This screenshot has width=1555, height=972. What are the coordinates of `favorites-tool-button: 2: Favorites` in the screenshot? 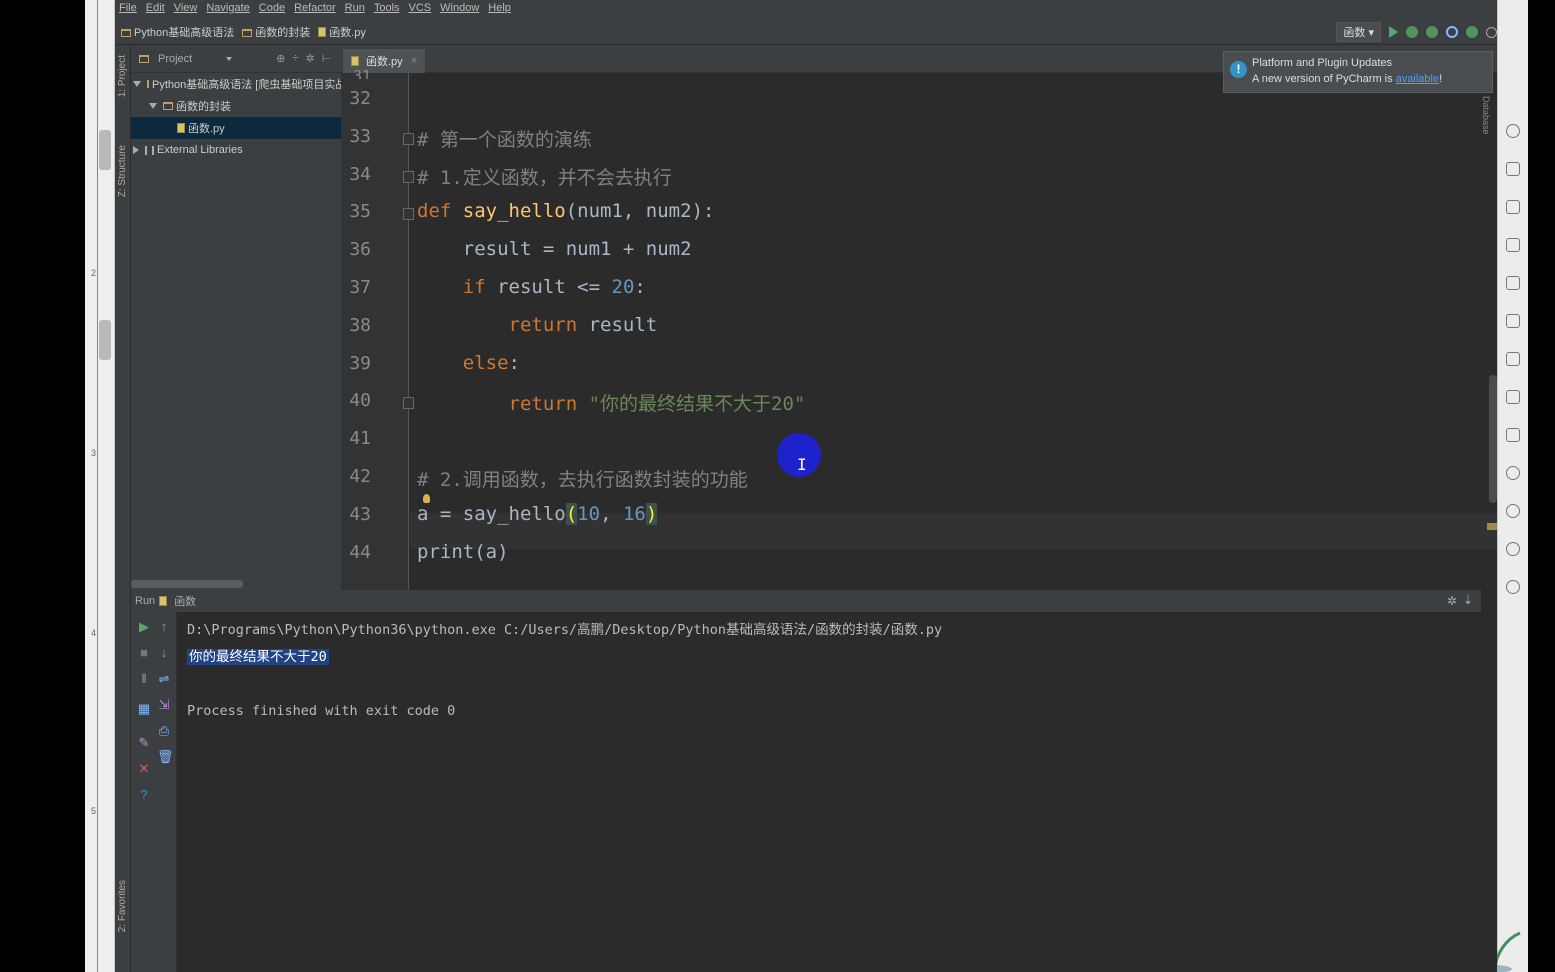 It's located at (122, 906).